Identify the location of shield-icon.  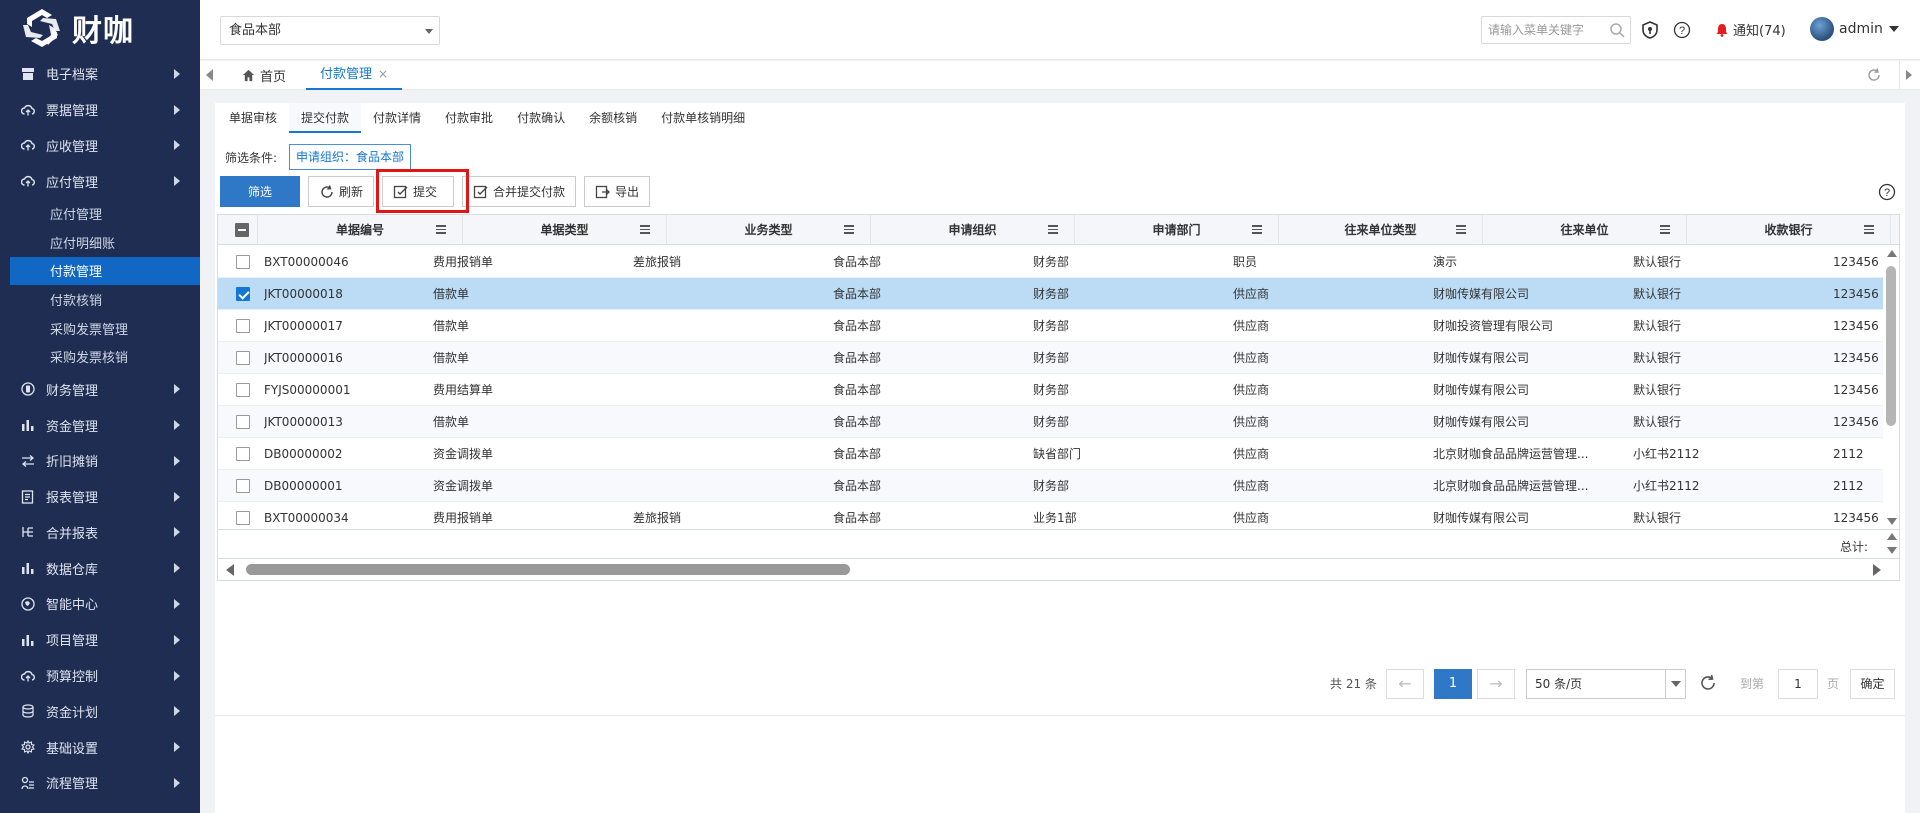
(1650, 30).